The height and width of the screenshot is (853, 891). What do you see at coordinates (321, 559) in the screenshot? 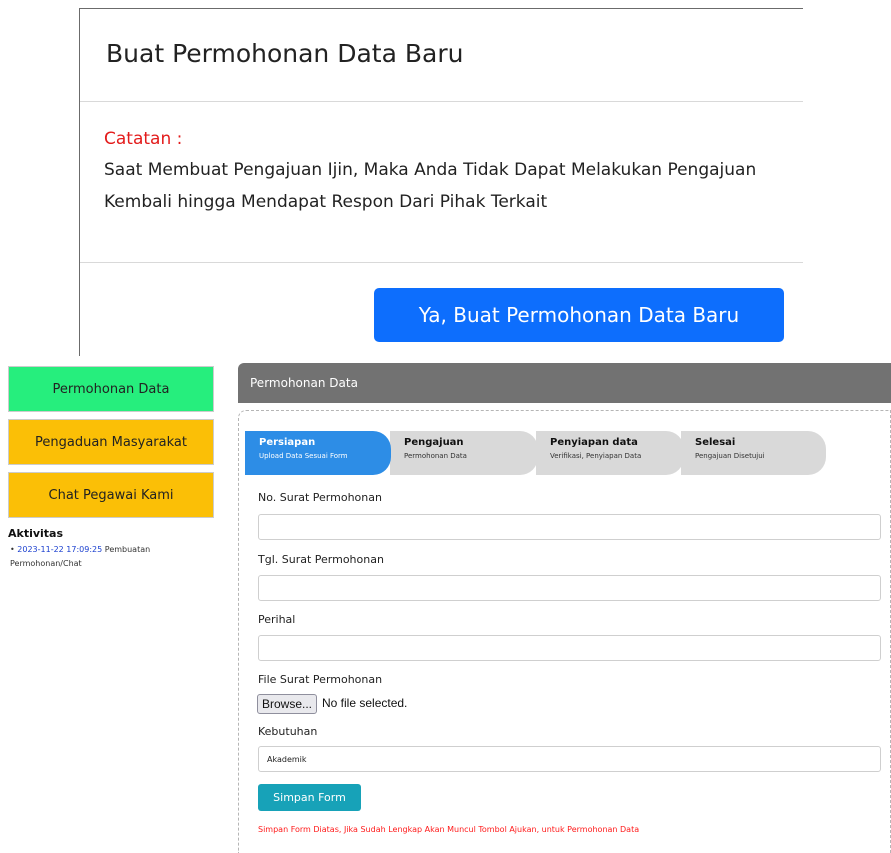
I see `tgl-surat-label: Tgl. Surat Permohonan` at bounding box center [321, 559].